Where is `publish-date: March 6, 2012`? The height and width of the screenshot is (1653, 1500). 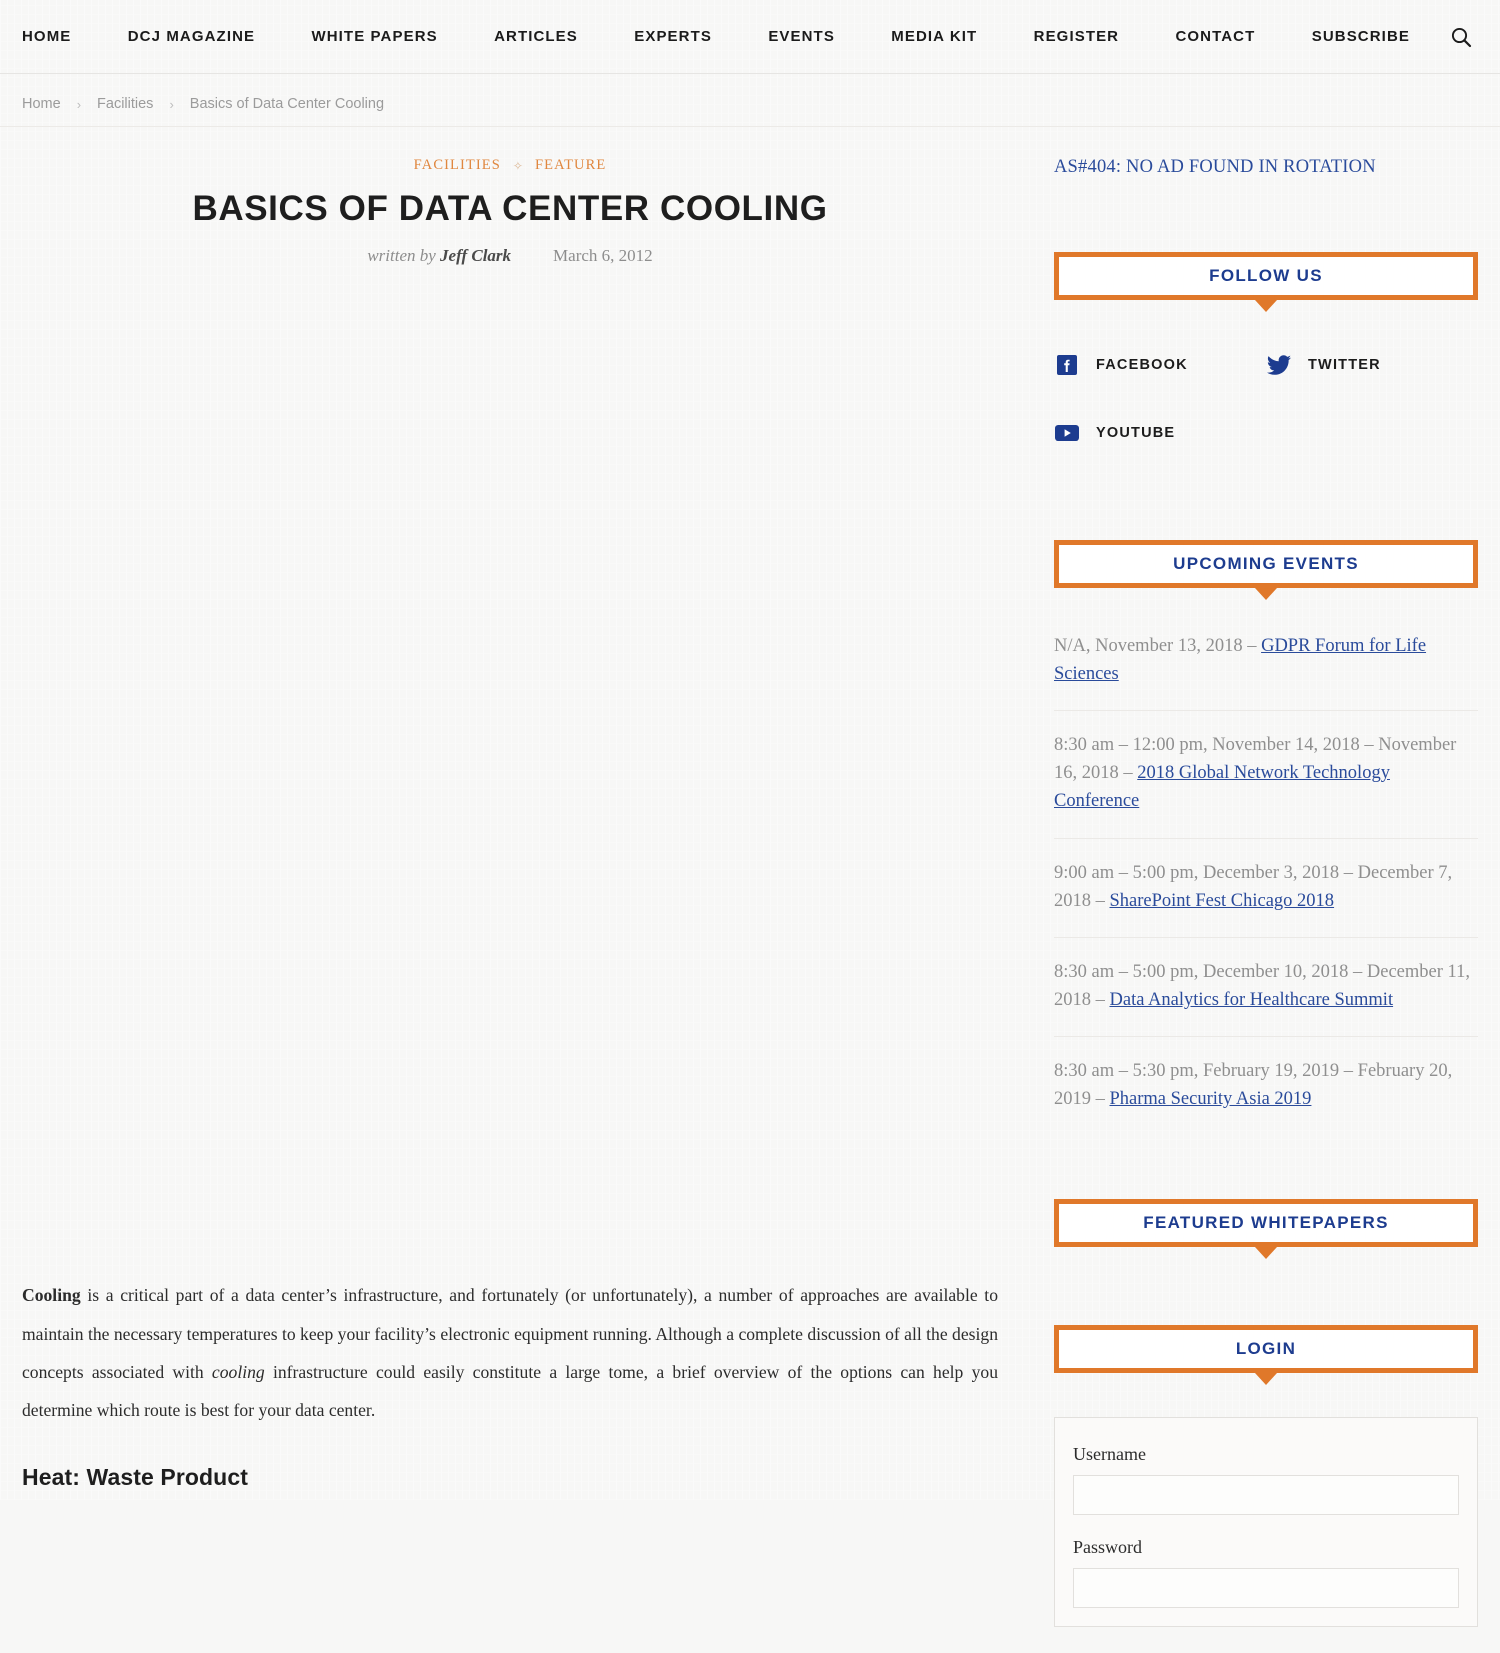
publish-date: March 6, 2012 is located at coordinates (603, 256).